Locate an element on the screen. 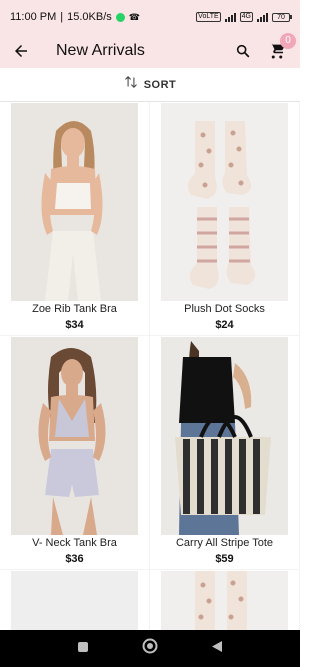 Image resolution: width=320 pixels, height=667 pixels. product-price: $59 is located at coordinates (224, 559).